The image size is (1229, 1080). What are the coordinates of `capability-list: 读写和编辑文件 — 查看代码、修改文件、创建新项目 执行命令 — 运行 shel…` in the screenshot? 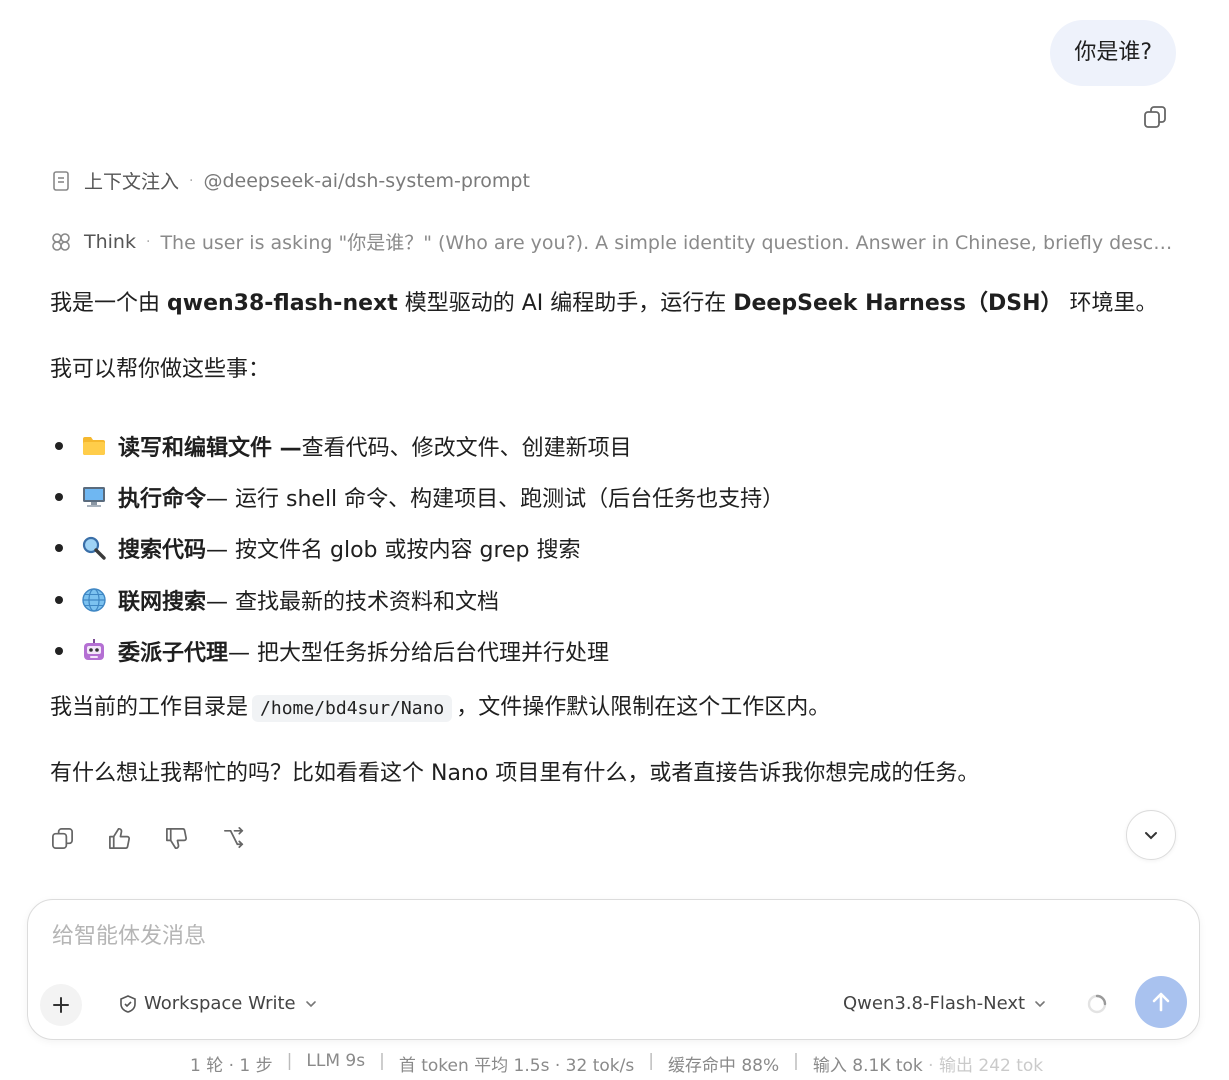 It's located at (417, 548).